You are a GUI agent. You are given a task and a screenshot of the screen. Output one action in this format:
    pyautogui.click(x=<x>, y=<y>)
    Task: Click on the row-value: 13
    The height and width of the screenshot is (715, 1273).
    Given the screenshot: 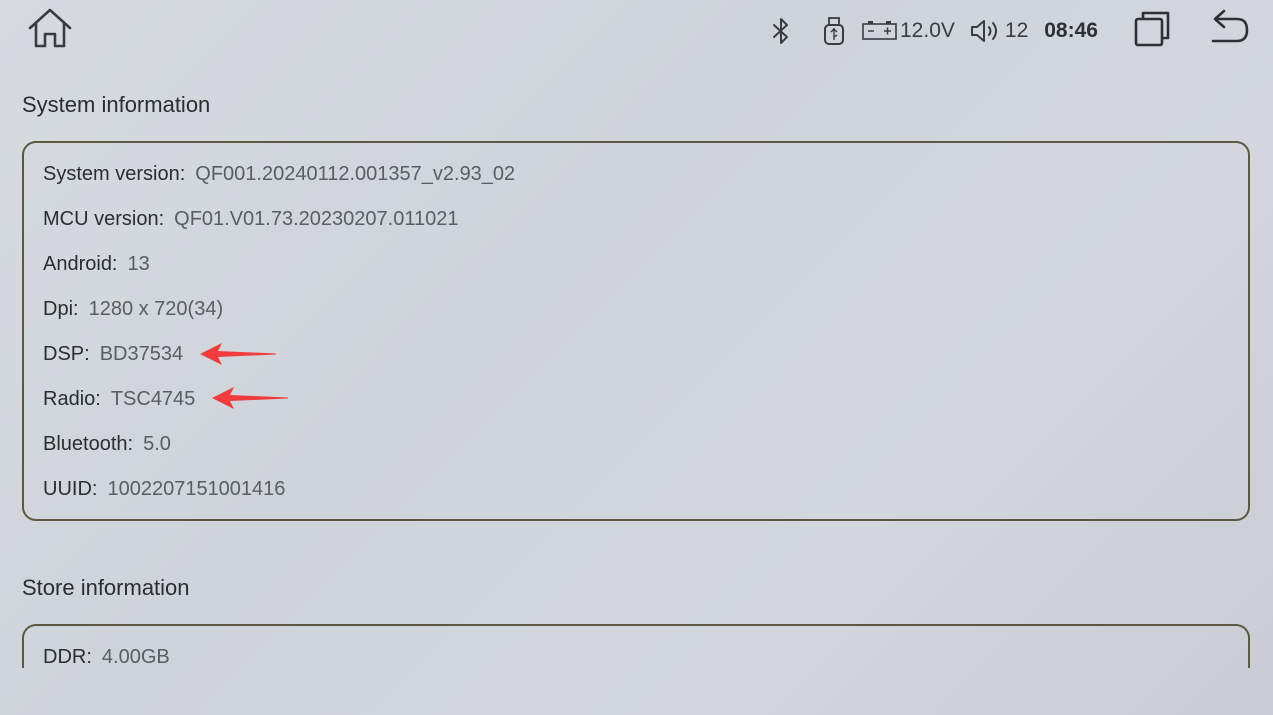 What is the action you would take?
    pyautogui.click(x=138, y=264)
    